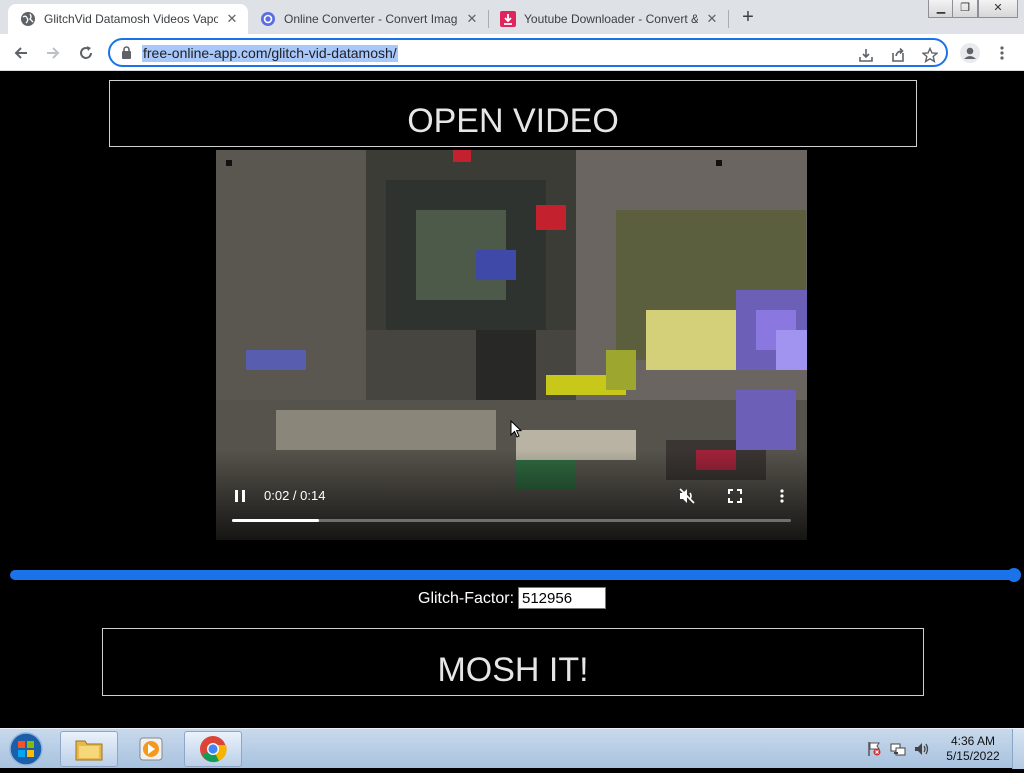  I want to click on forward-arrow-icon, so click(53, 53).